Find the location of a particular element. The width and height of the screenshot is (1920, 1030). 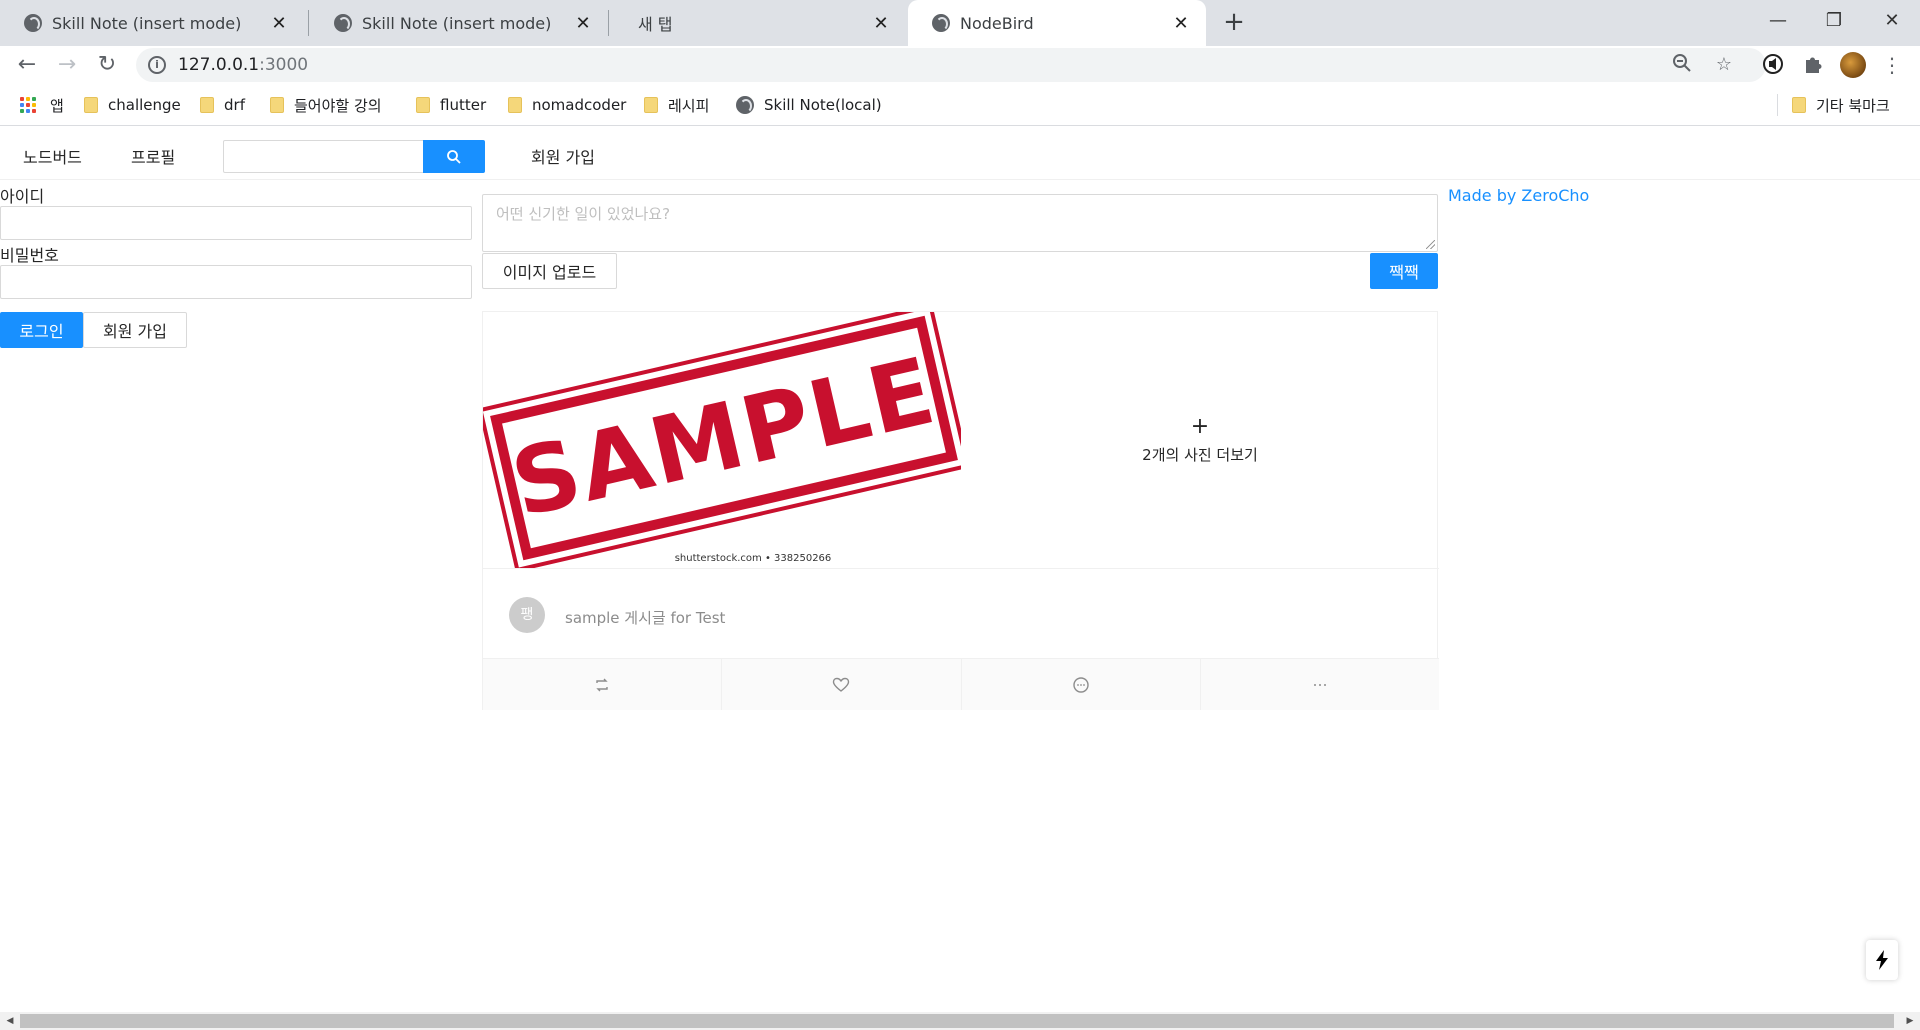

bookmark-label: 들어야할 강의 is located at coordinates (338, 105).